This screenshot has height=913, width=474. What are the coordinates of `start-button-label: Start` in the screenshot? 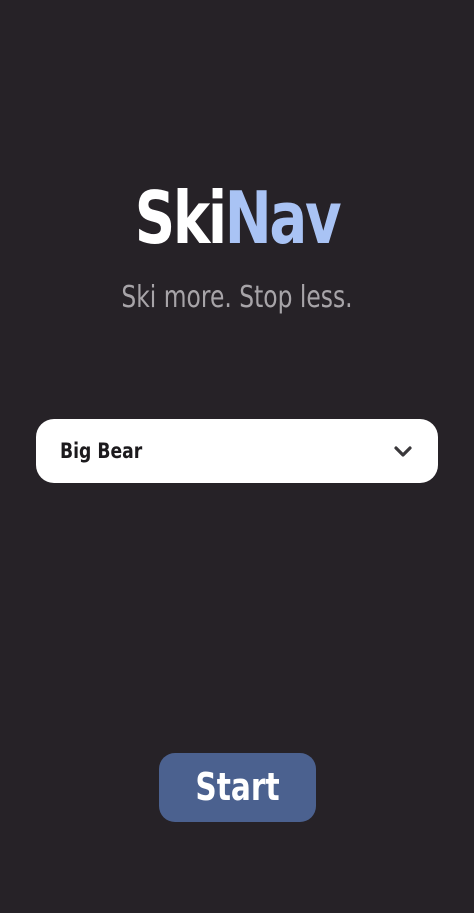 It's located at (237, 787).